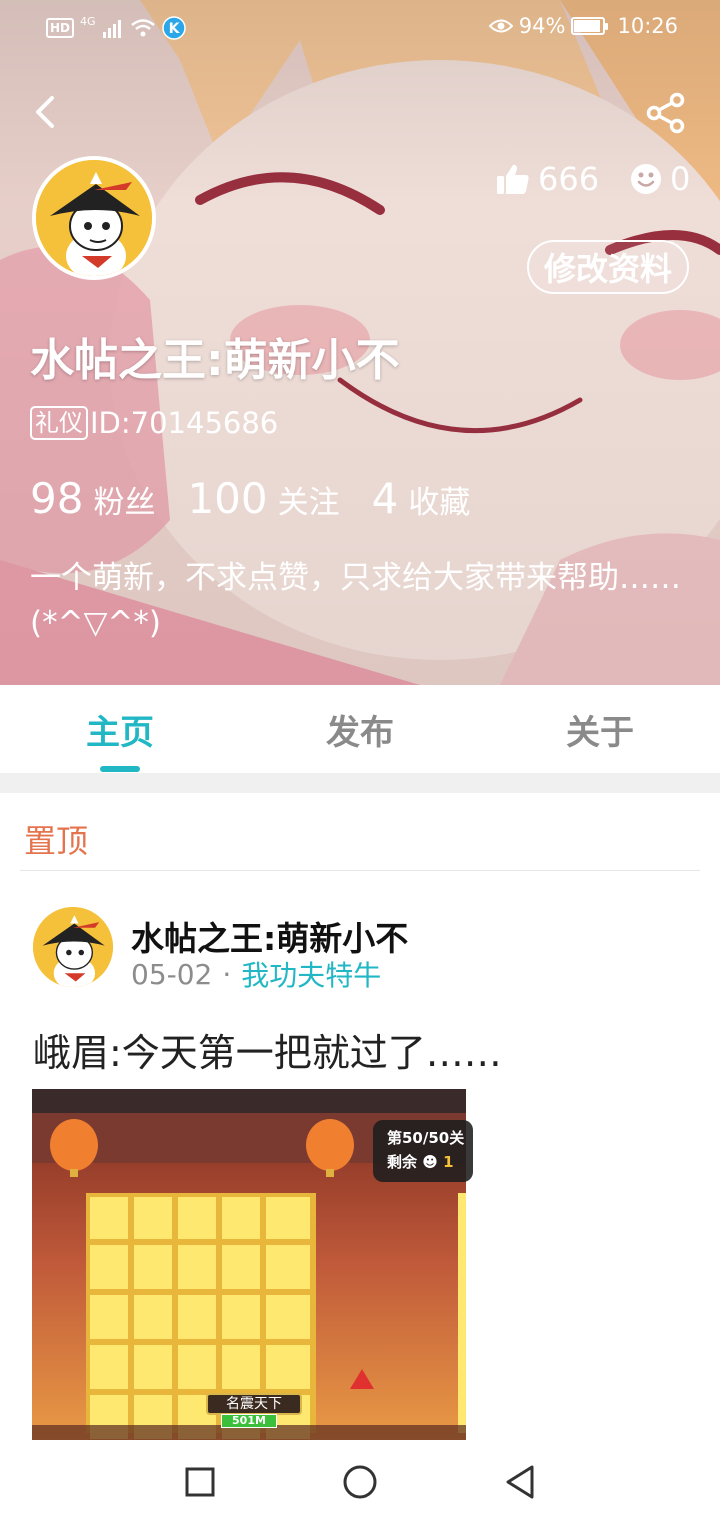 This screenshot has height=1520, width=720. I want to click on system-nav-bar, so click(360, 1480).